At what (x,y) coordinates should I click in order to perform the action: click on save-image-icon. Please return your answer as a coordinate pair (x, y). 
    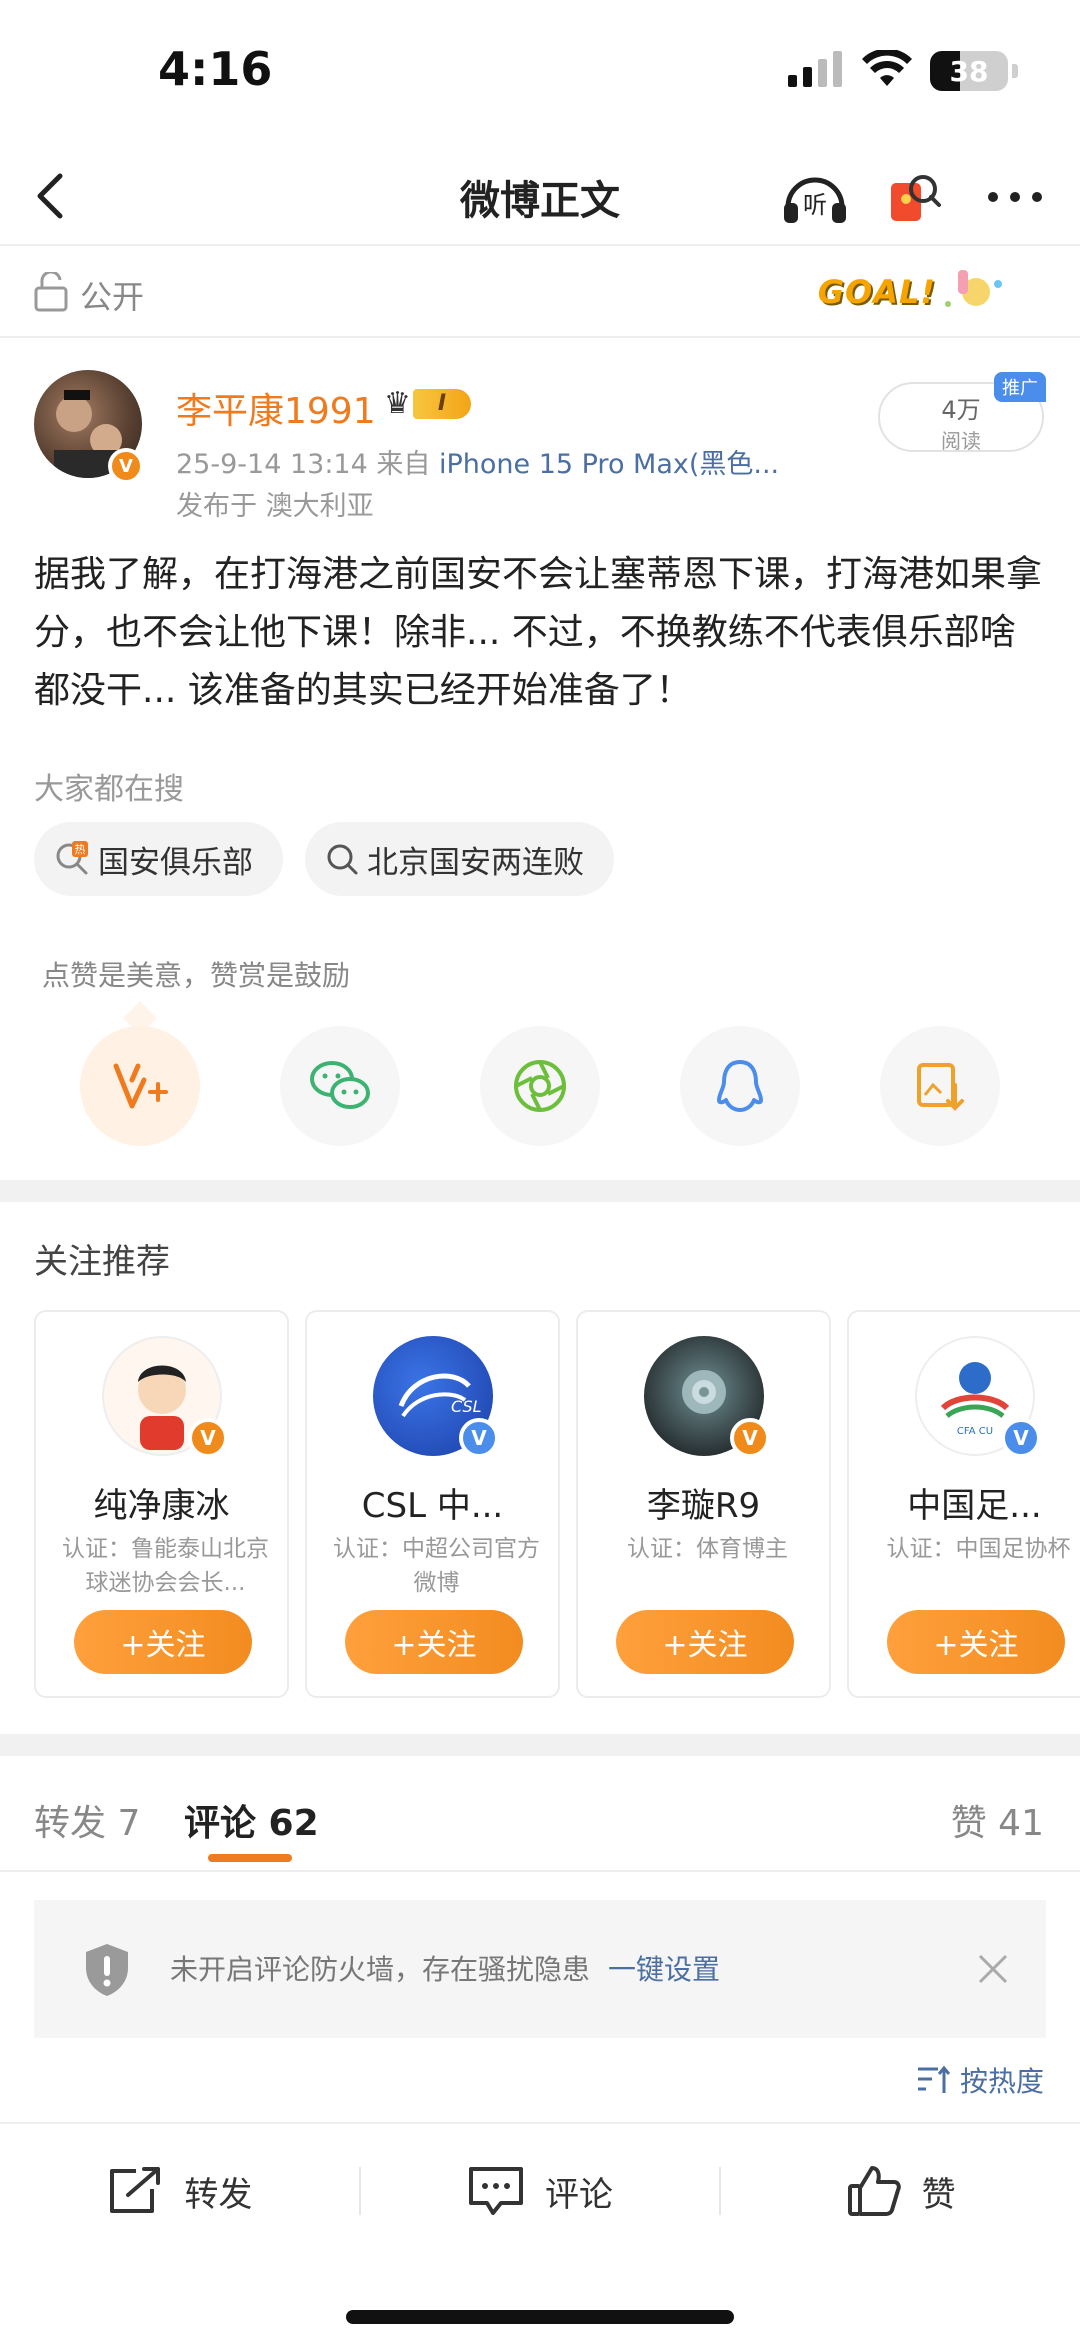
    Looking at the image, I should click on (940, 1087).